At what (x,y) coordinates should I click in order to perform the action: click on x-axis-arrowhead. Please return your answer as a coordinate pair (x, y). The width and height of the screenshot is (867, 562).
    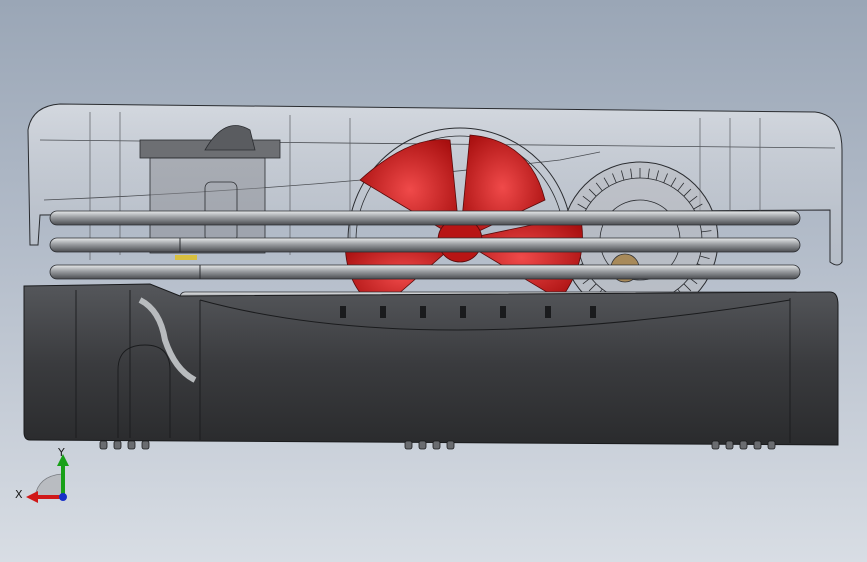
    Looking at the image, I should click on (32, 497).